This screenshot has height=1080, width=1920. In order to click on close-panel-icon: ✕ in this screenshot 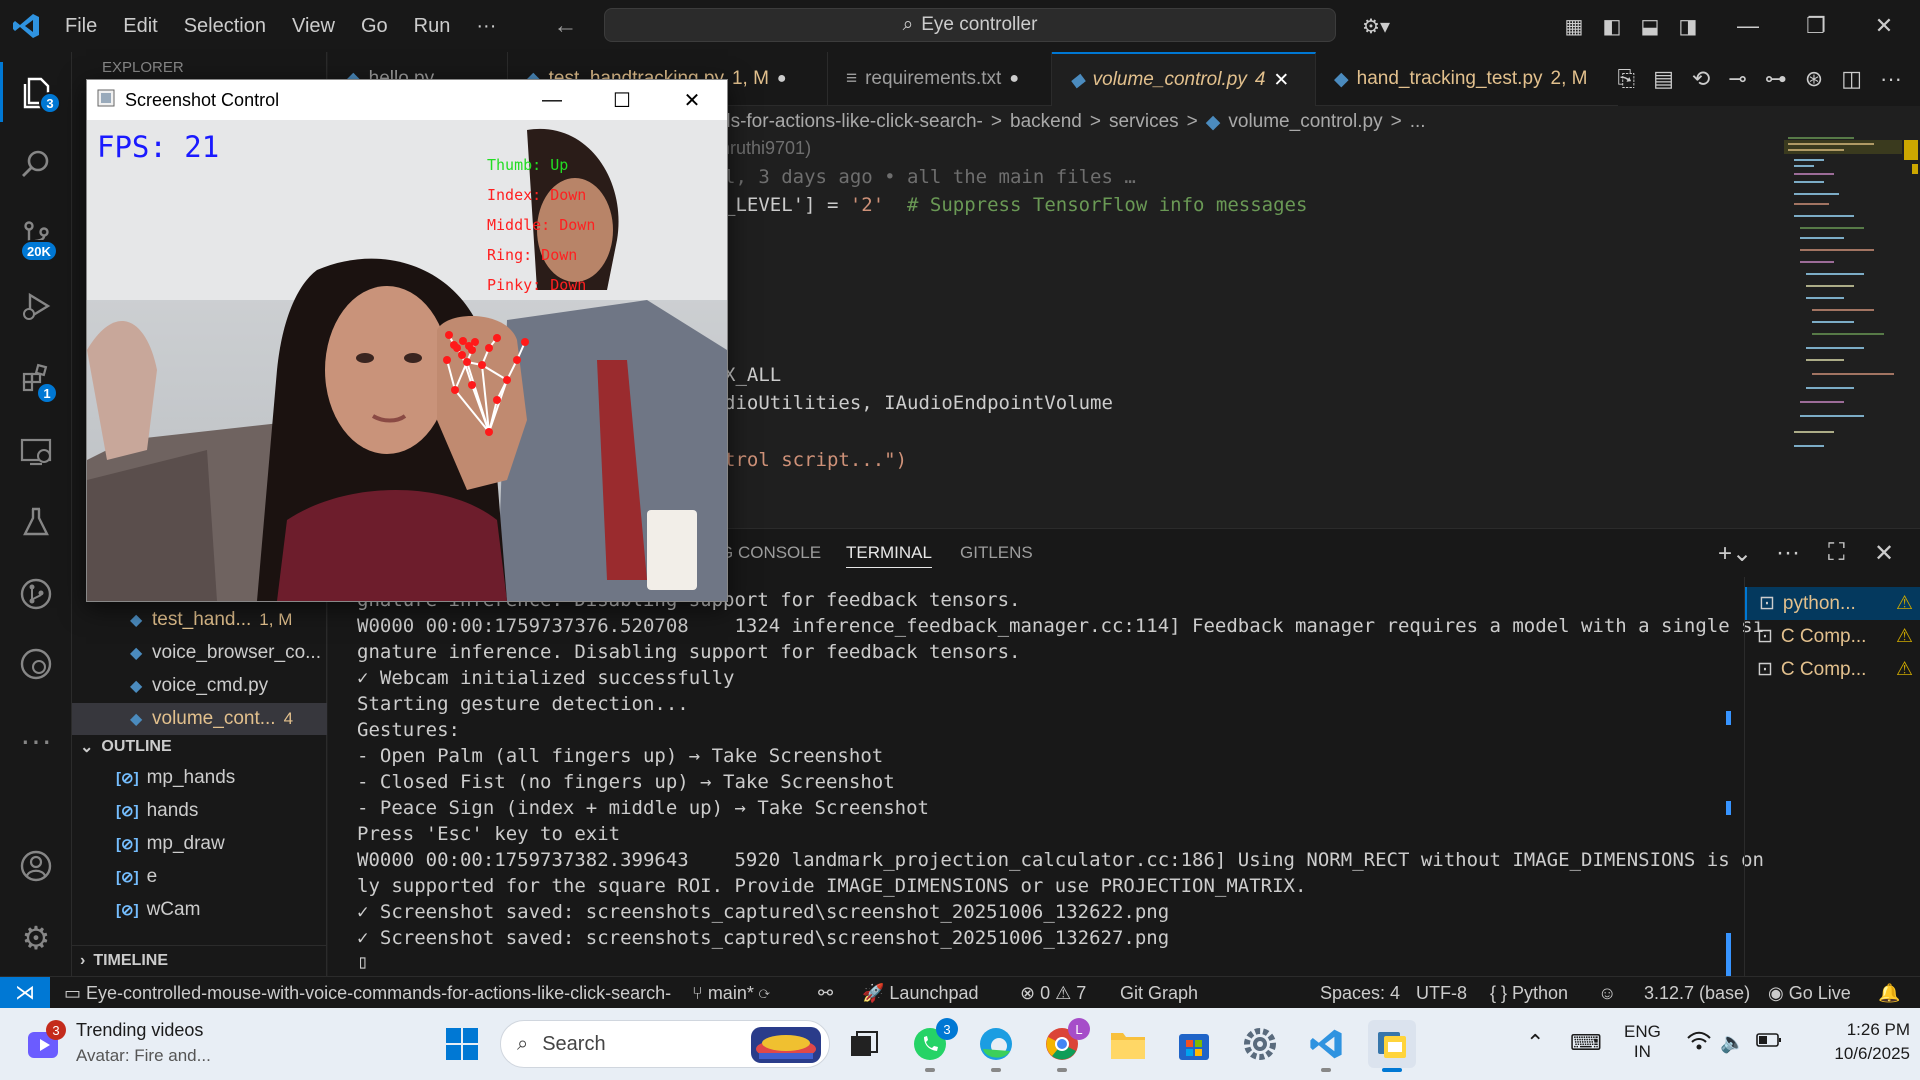, I will do `click(1884, 553)`.